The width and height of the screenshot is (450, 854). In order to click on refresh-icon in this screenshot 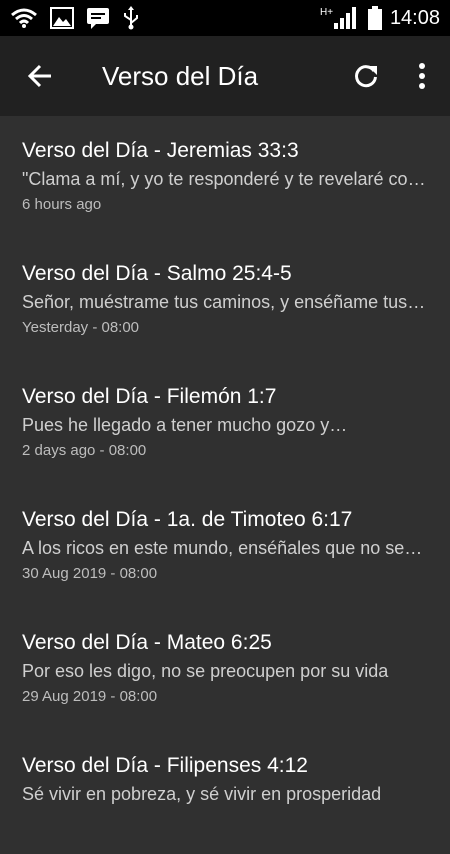, I will do `click(366, 76)`.